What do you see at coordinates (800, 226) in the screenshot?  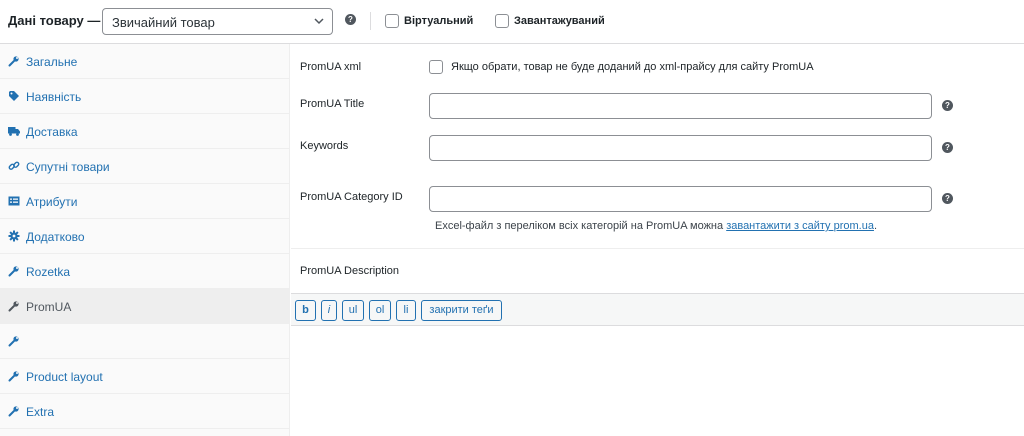 I see `download-categories-link: завантажити з сайту prom.ua` at bounding box center [800, 226].